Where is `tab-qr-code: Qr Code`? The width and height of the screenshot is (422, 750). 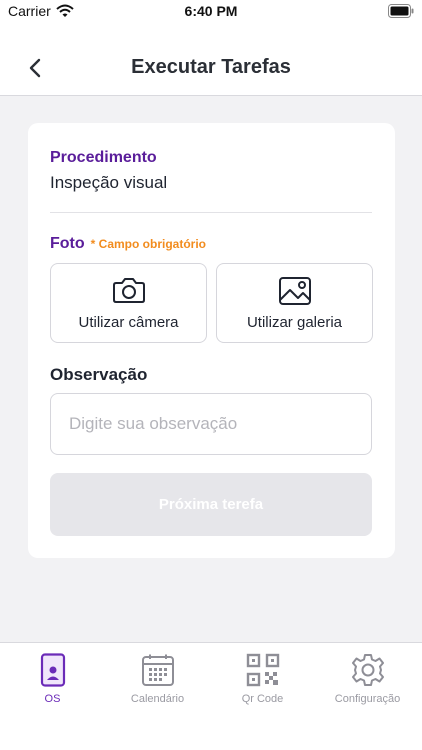 tab-qr-code: Qr Code is located at coordinates (262, 684).